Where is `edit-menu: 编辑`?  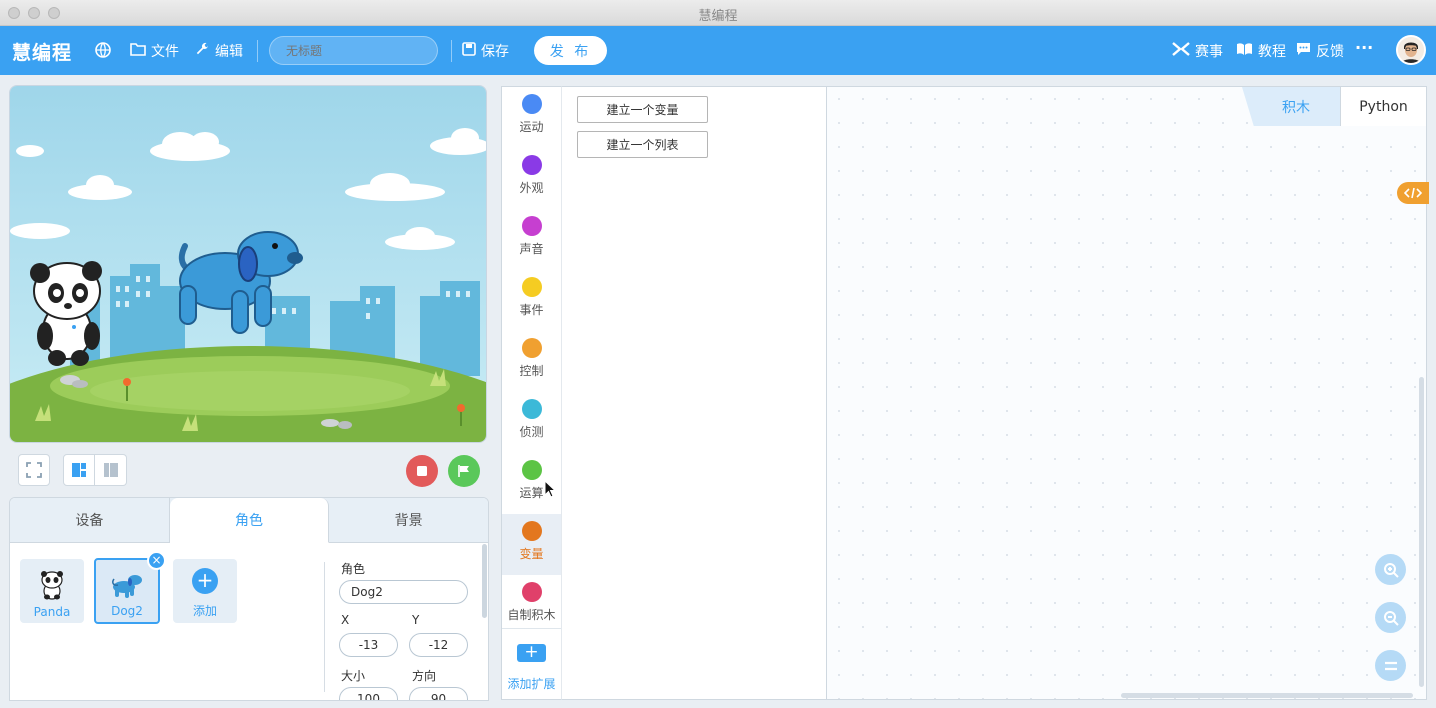
edit-menu: 编辑 is located at coordinates (219, 51).